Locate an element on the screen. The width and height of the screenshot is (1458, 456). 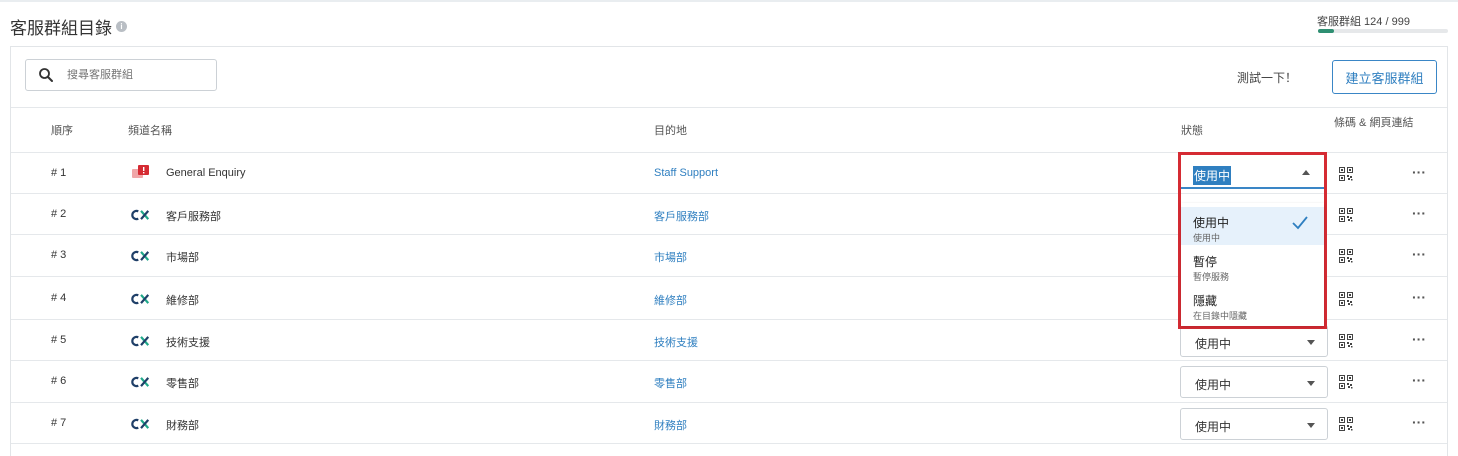
row-order: # 6 is located at coordinates (59, 381).